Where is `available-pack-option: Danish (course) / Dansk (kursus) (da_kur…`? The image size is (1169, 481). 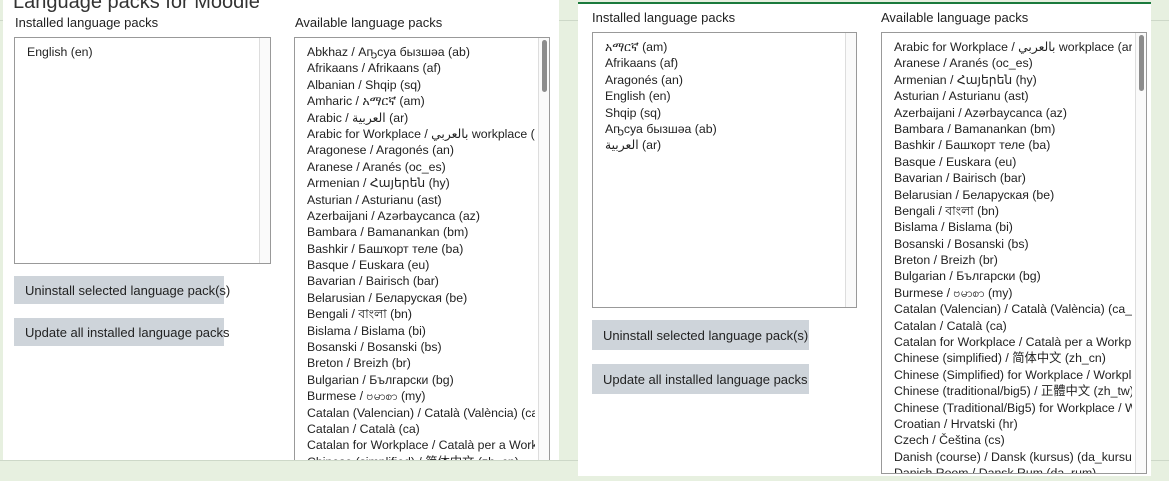 available-pack-option: Danish (course) / Dansk (kursus) (da_kur… is located at coordinates (1013, 457).